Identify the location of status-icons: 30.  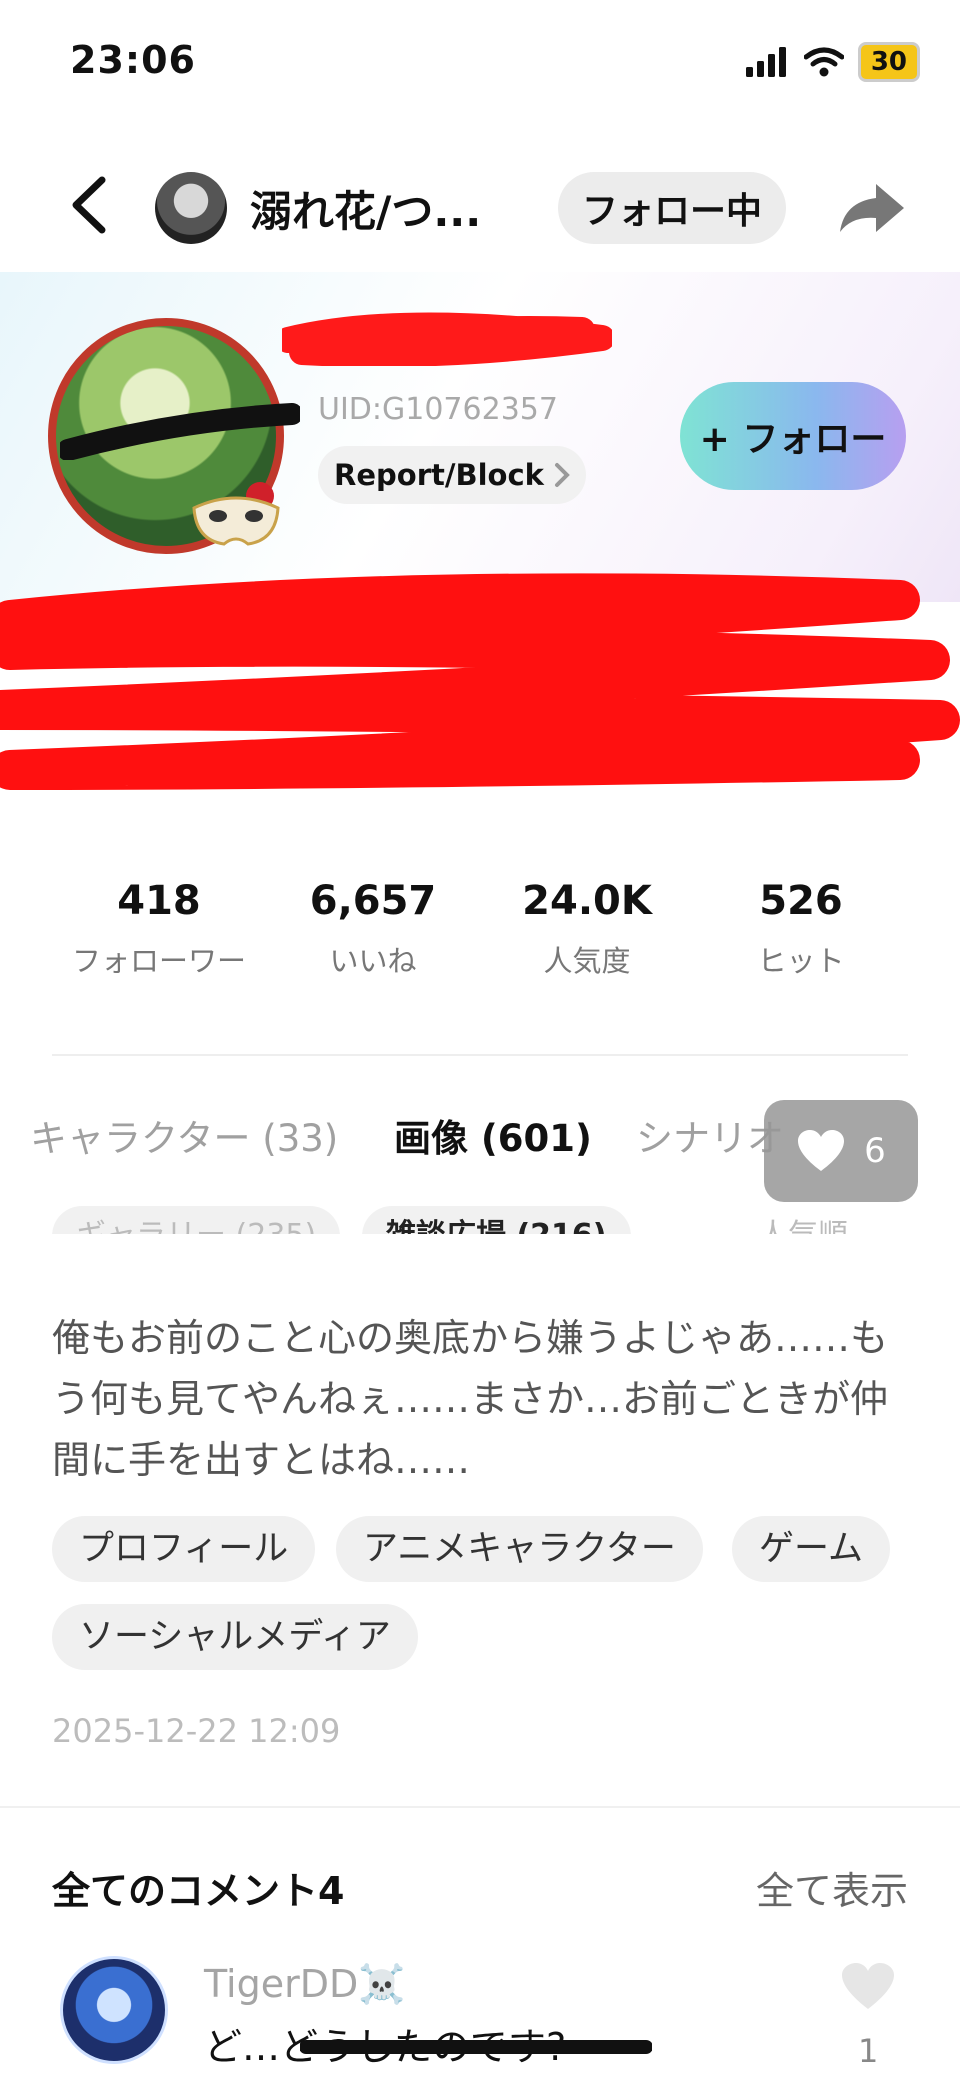
(832, 62).